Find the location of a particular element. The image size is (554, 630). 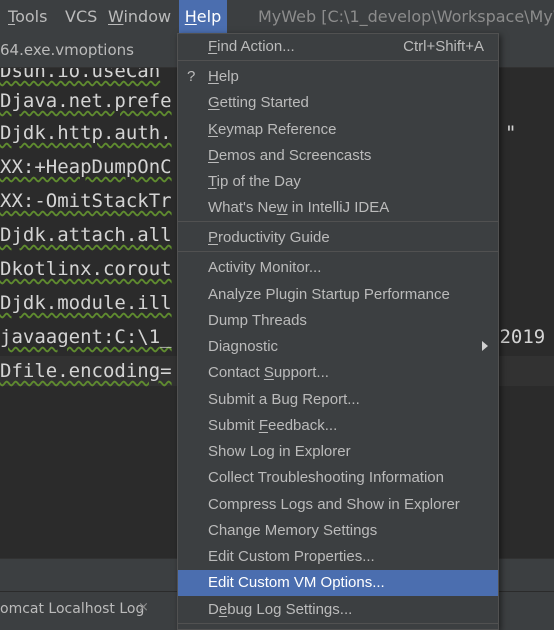

menu-item-find-action: Find Action... Ctrl+Shift+A is located at coordinates (338, 47).